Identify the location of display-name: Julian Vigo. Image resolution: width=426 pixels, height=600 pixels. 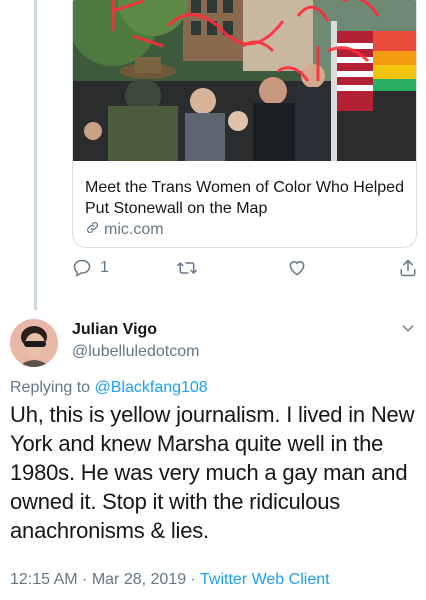
(114, 330).